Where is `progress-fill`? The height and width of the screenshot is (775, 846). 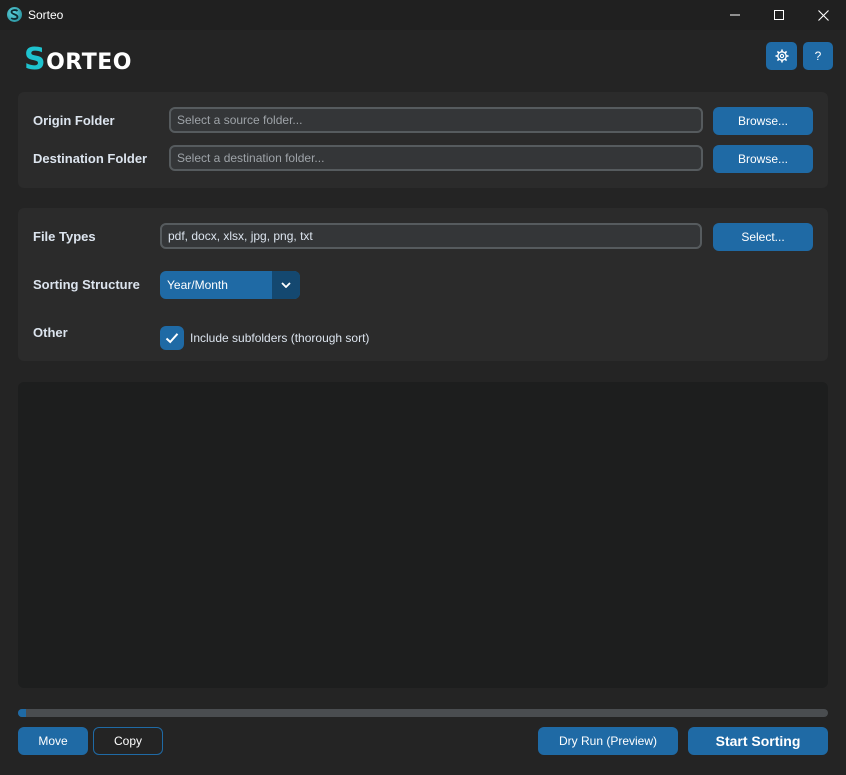 progress-fill is located at coordinates (22, 713).